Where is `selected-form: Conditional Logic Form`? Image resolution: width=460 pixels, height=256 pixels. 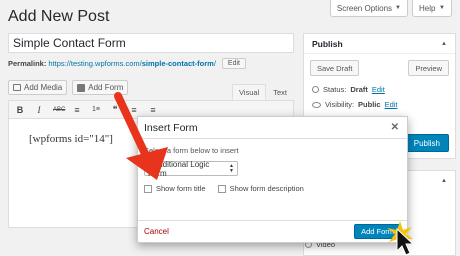
selected-form: Conditional Logic Form is located at coordinates (179, 168).